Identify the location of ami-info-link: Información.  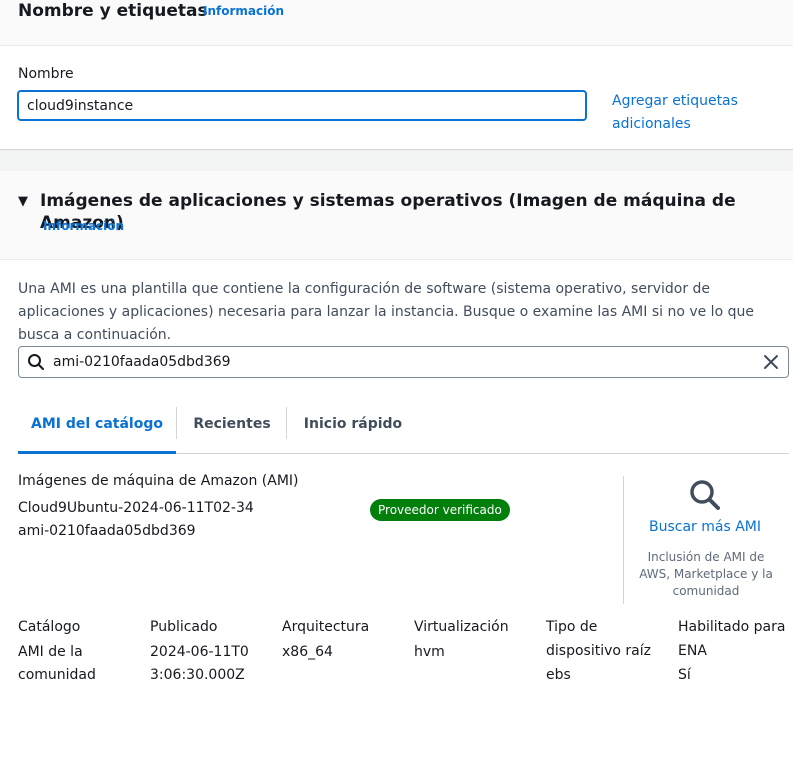
(83, 226).